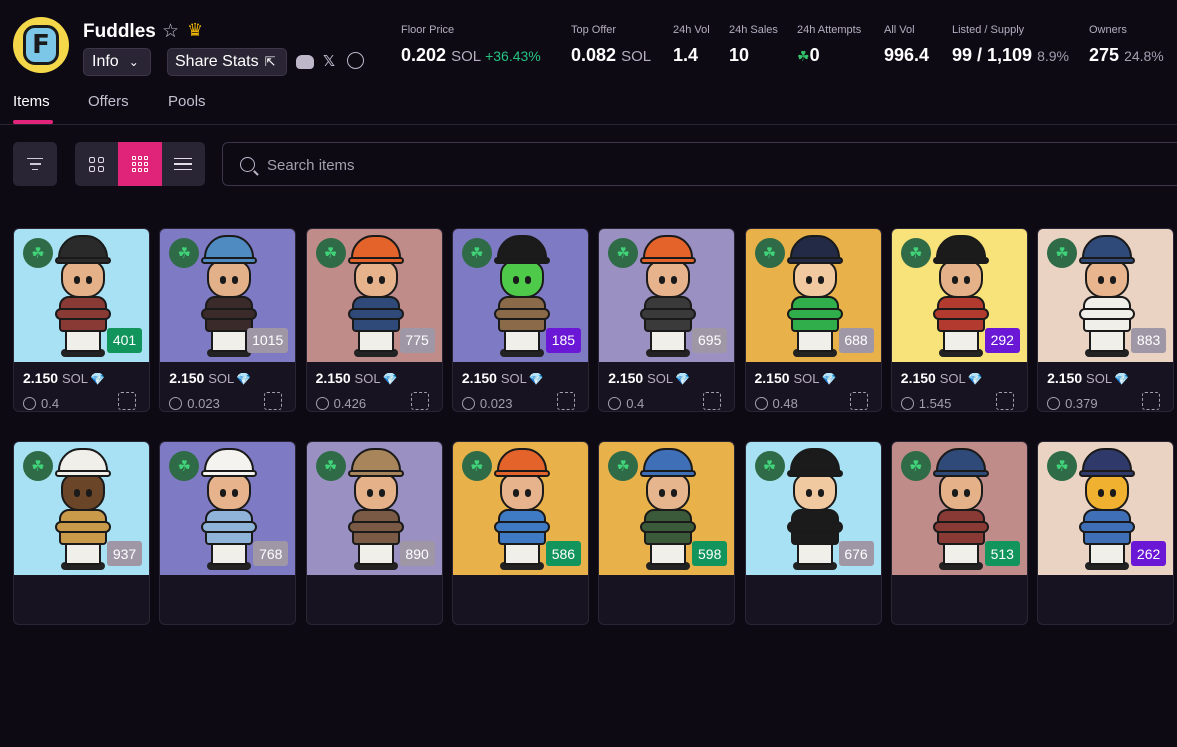 The width and height of the screenshot is (1177, 747). What do you see at coordinates (959, 295) in the screenshot?
I see `nft-image: ☘ 292` at bounding box center [959, 295].